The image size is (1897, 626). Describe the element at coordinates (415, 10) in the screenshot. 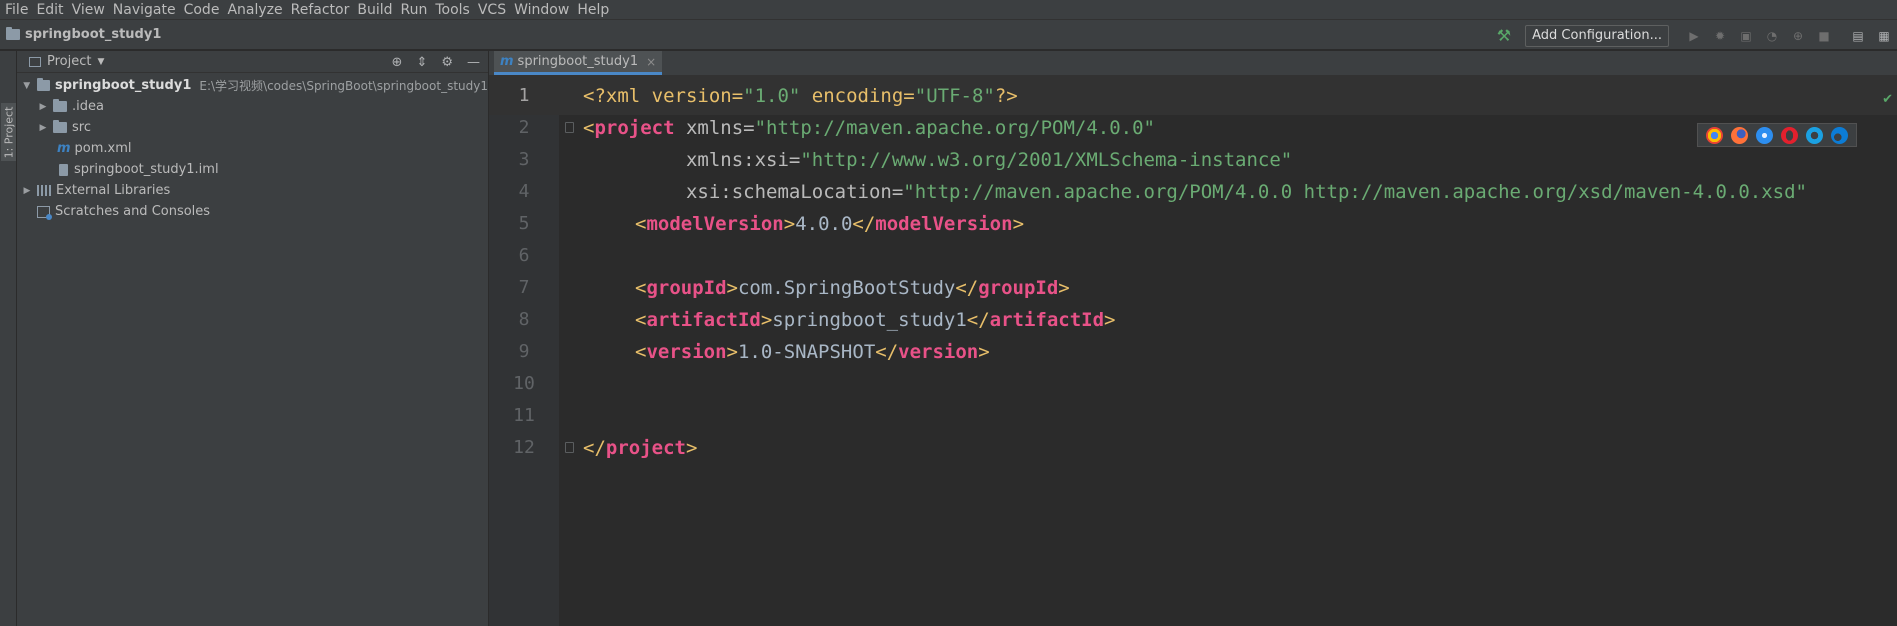

I see `menu-run: Run` at that location.